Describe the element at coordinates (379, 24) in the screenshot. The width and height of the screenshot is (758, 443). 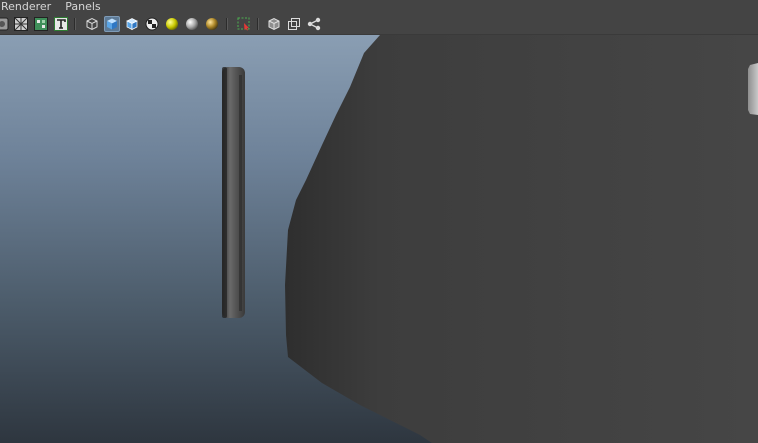
I see `panel-toolbar` at that location.